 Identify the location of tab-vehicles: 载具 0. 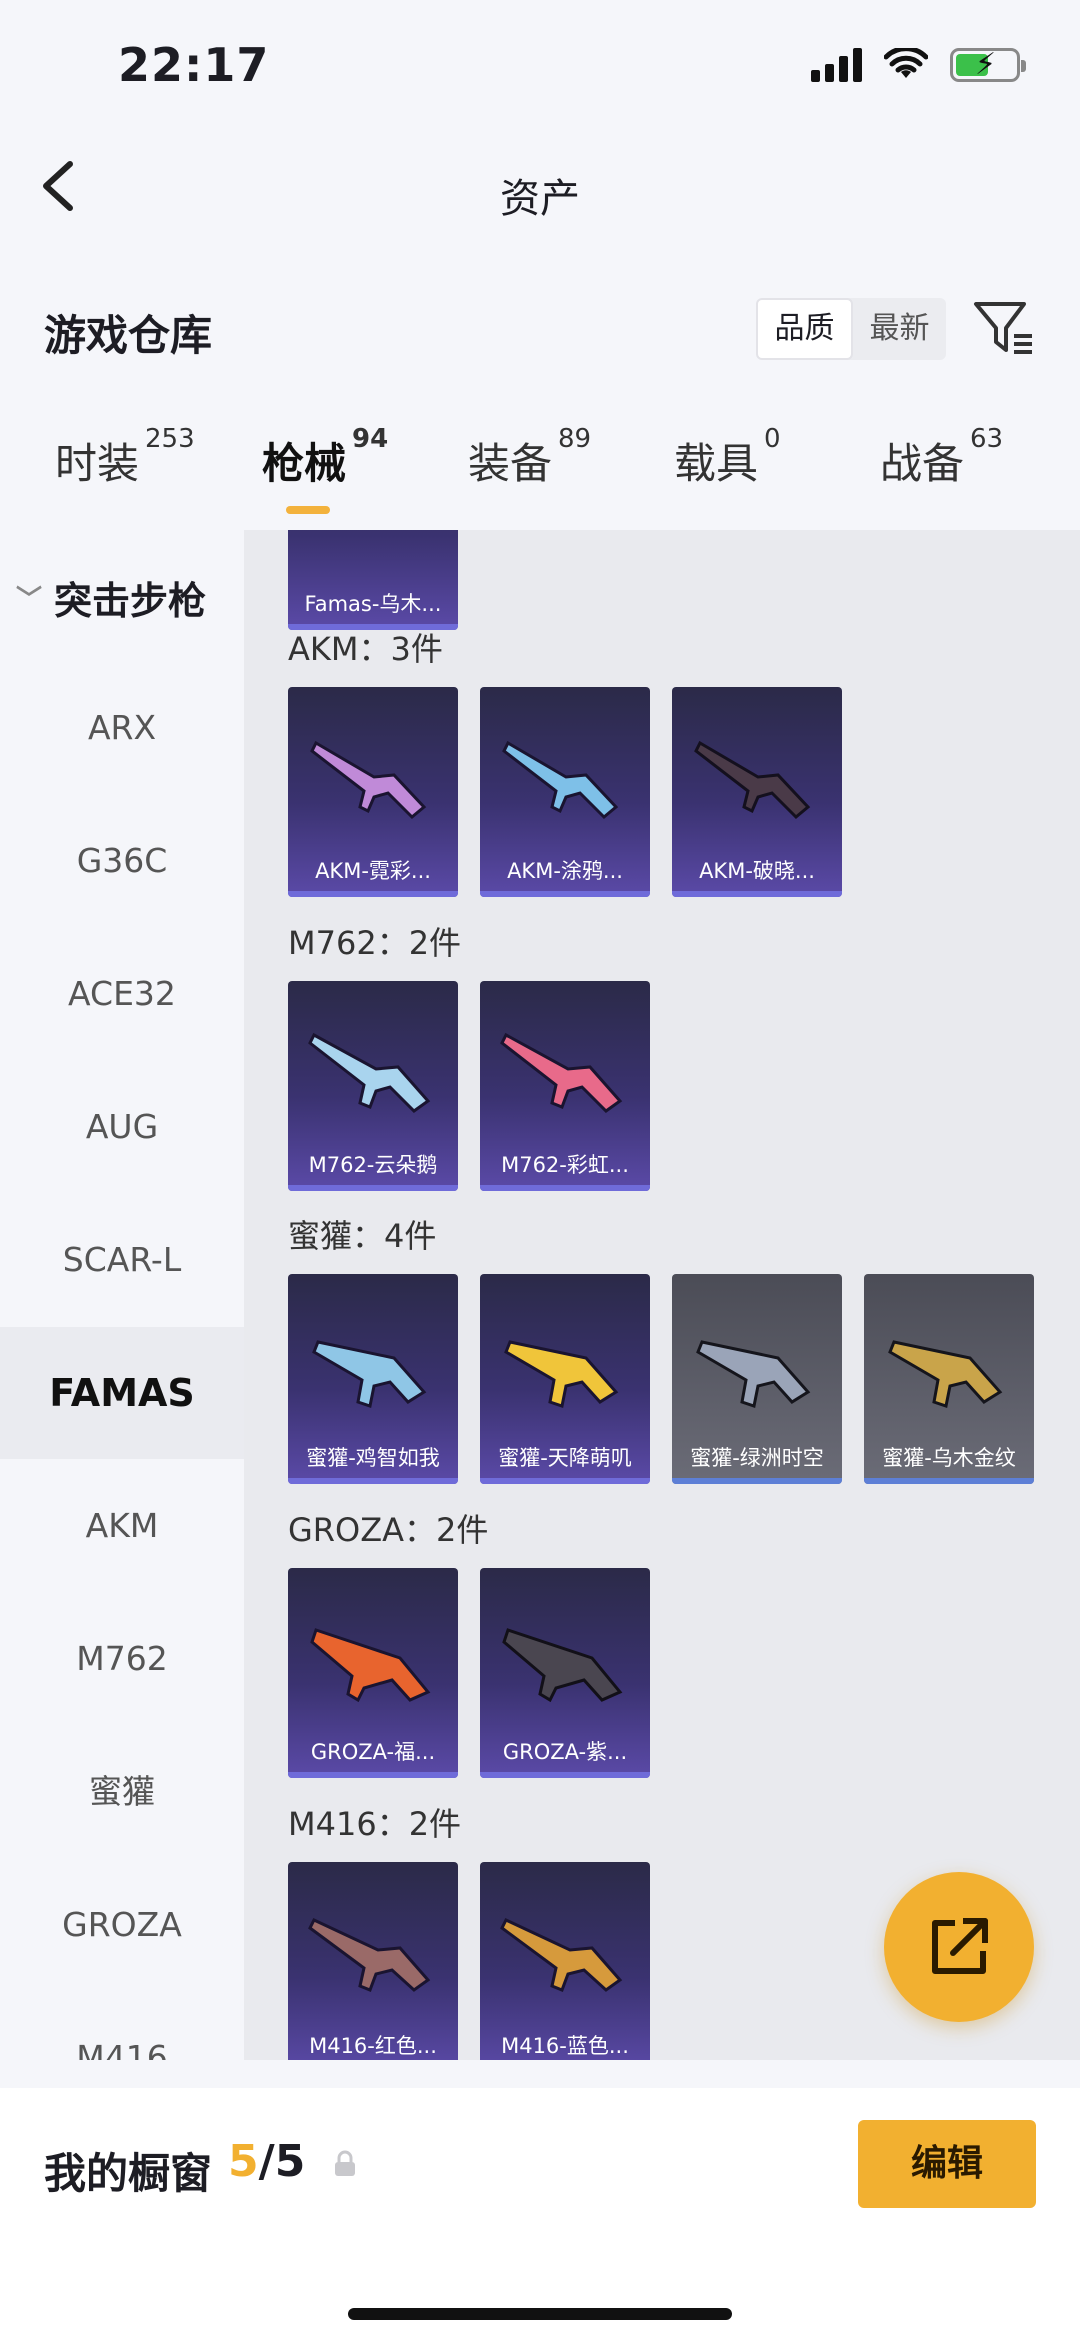
(727, 457).